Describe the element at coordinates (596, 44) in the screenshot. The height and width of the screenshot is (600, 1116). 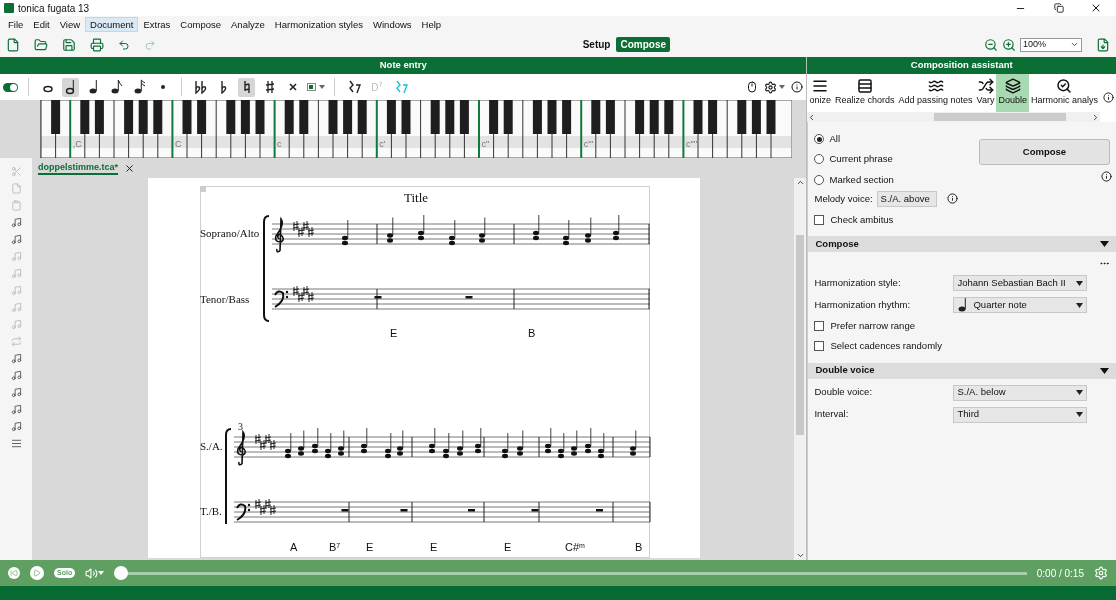
I see `mode-tab: Setup` at that location.